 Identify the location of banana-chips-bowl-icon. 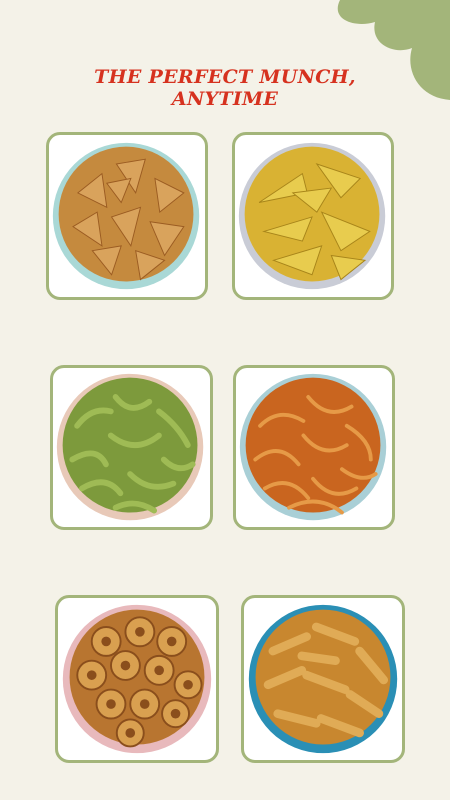
(312, 216).